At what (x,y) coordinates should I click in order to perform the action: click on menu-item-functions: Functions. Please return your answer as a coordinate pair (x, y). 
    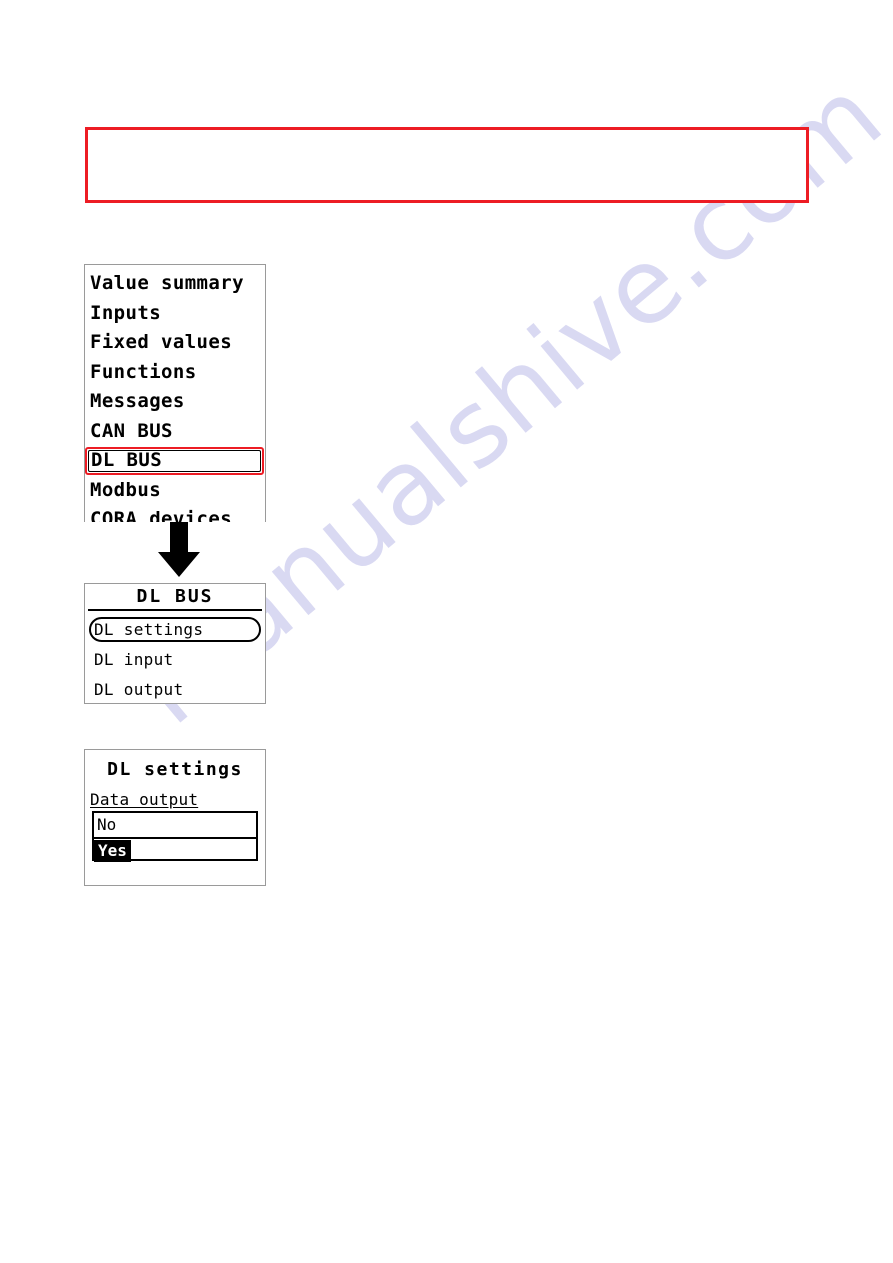
    Looking at the image, I should click on (175, 373).